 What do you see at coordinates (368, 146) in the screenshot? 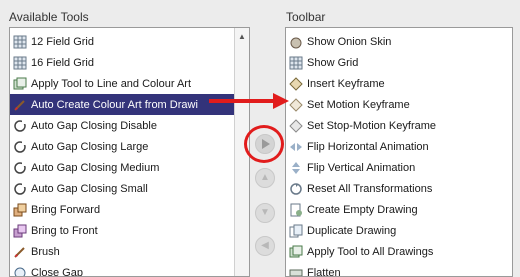
I see `toolbar-tool-item-label: Flip Horizontal Animation` at bounding box center [368, 146].